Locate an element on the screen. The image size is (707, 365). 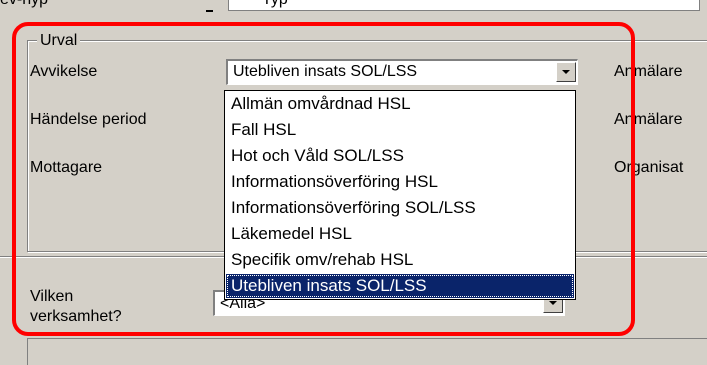
top-input-value: Typ is located at coordinates (275, 4).